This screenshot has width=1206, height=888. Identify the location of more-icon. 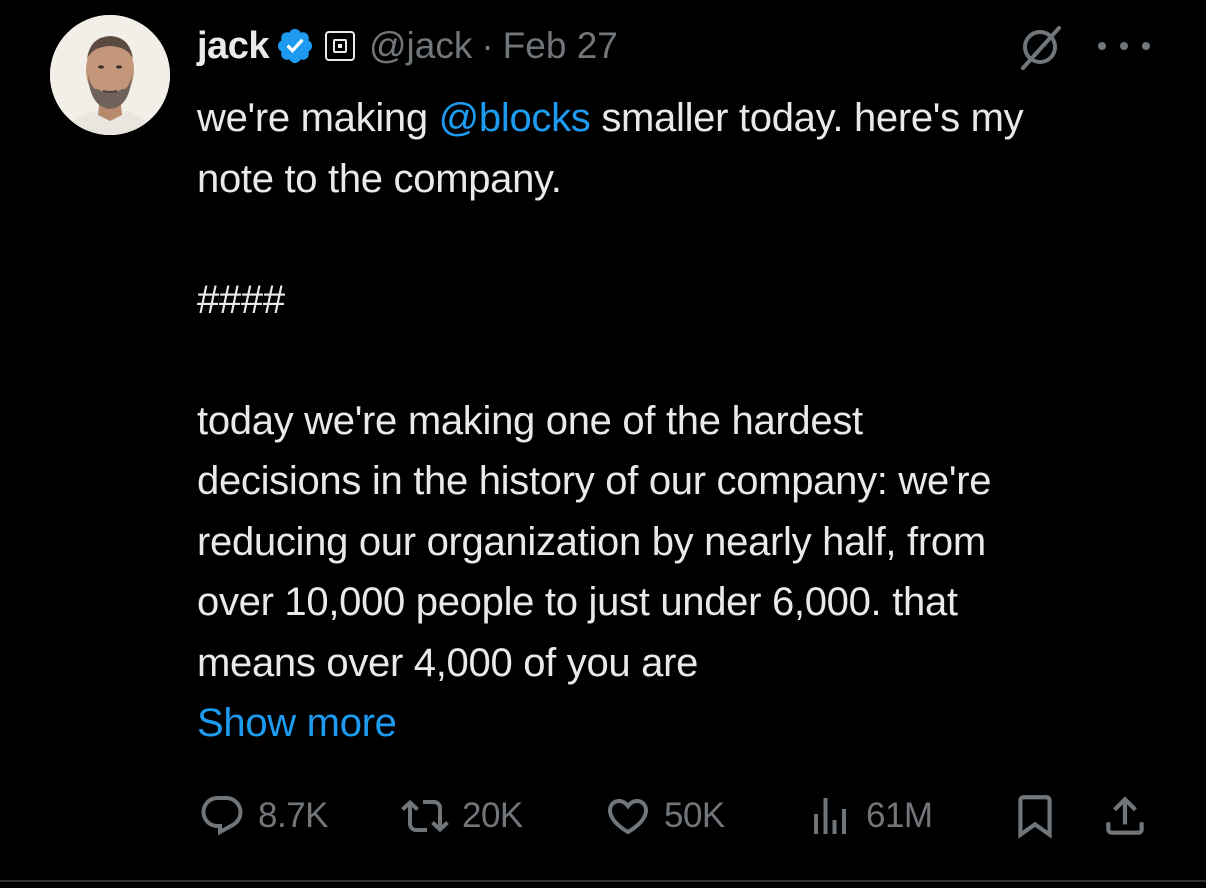
(1124, 46).